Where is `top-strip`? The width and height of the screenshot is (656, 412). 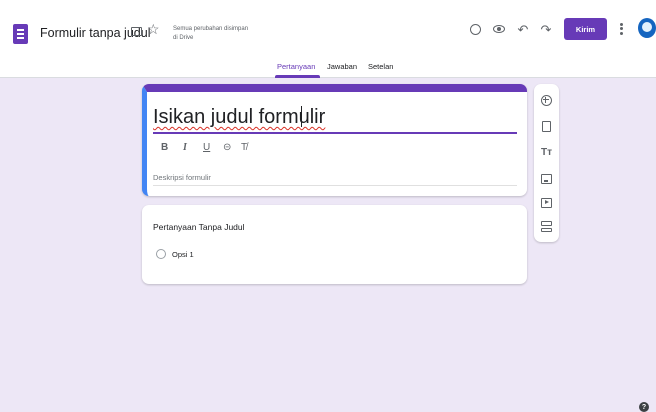 top-strip is located at coordinates (328, 4).